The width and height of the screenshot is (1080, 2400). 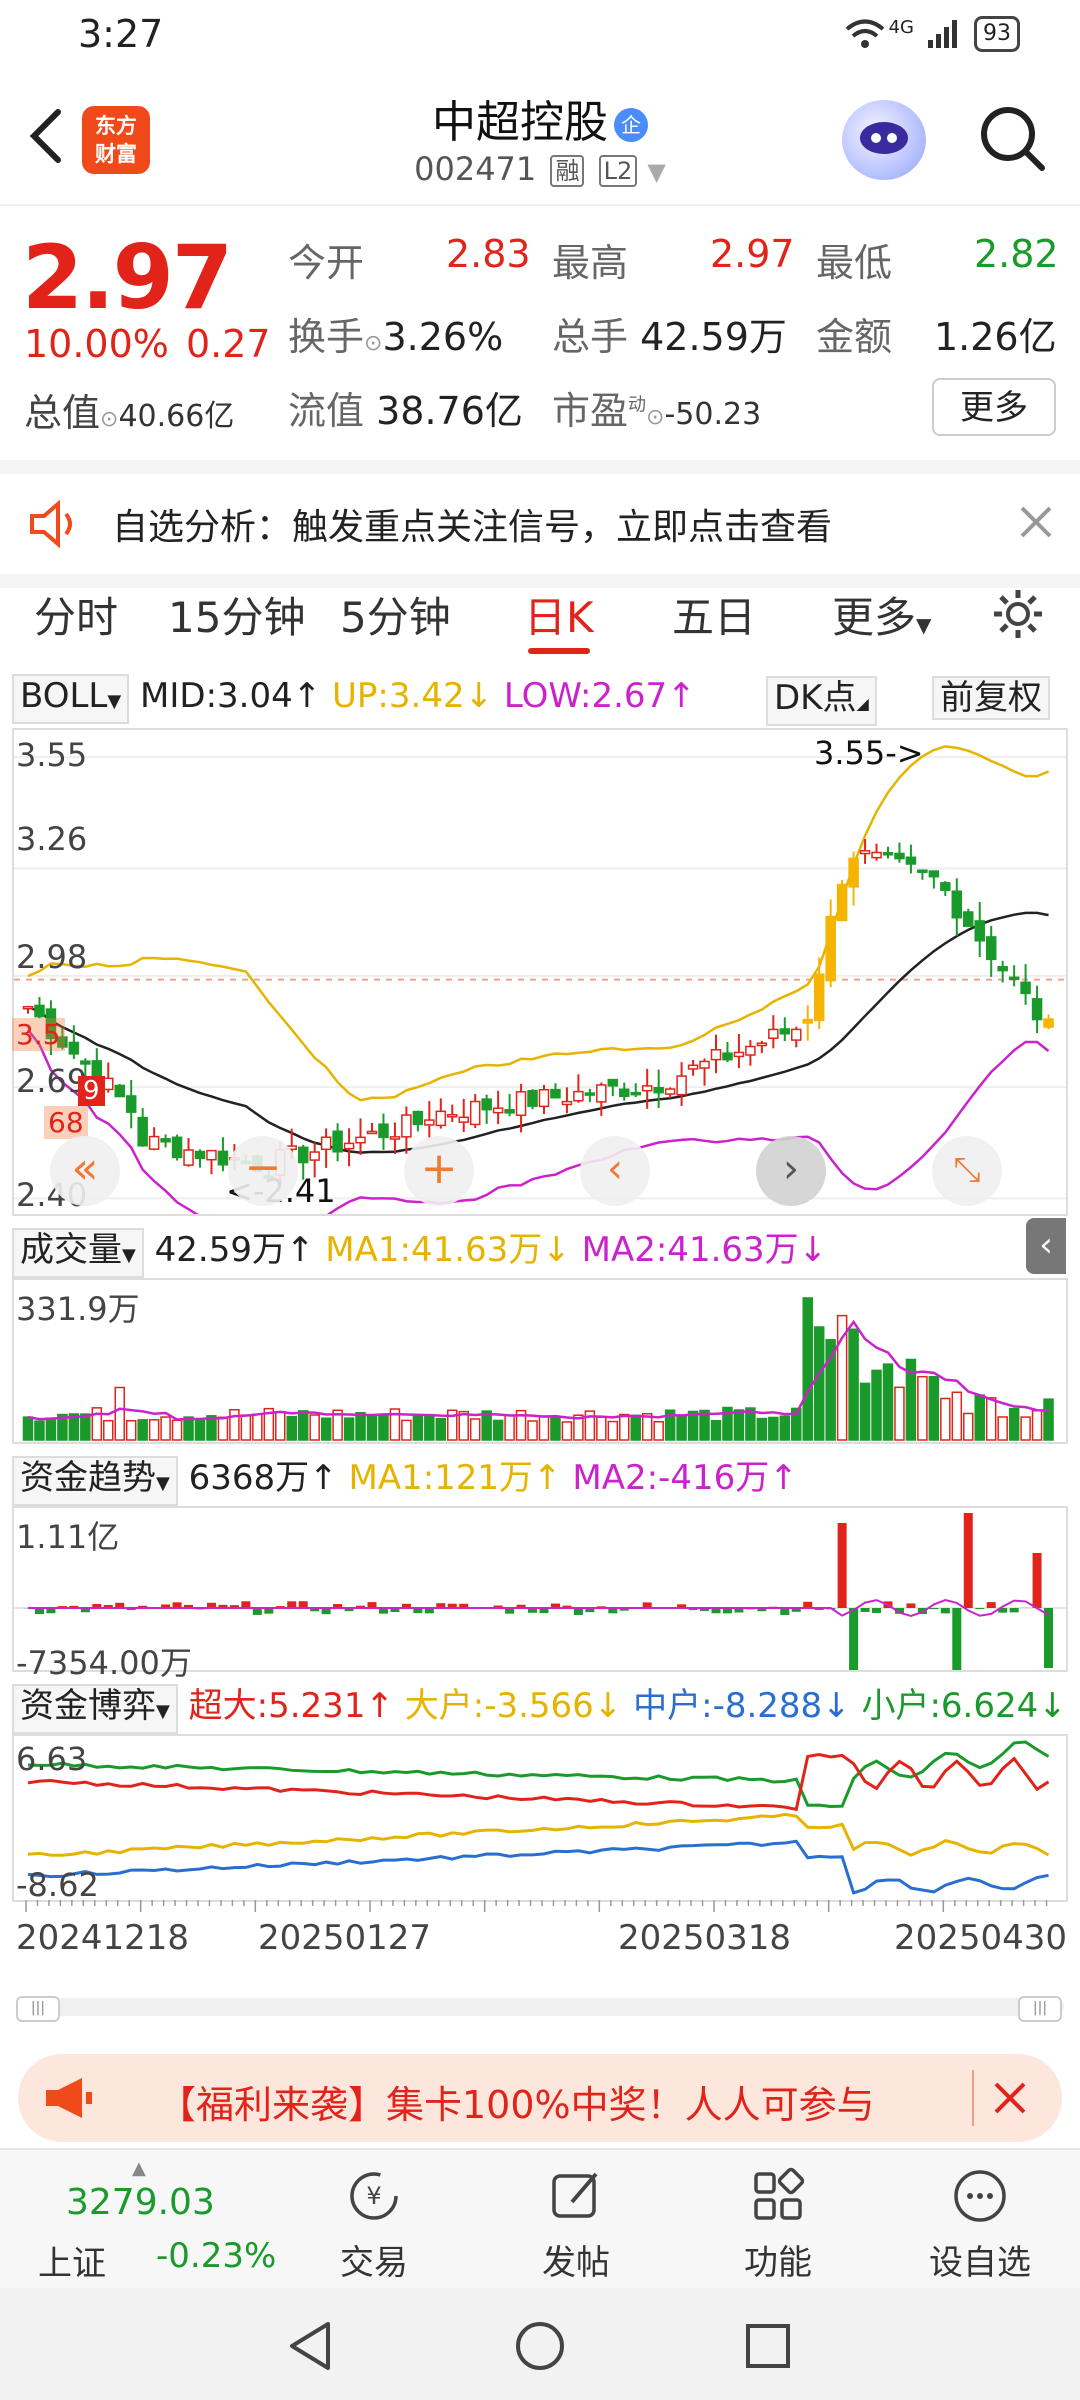 What do you see at coordinates (95, 1709) in the screenshot?
I see `fund-game-selector: 资金博弈▼` at bounding box center [95, 1709].